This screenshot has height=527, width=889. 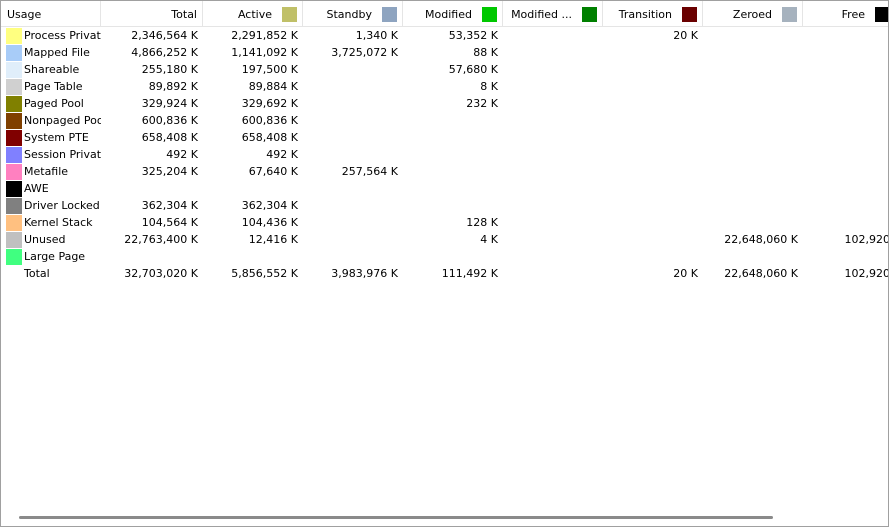 I want to click on value-cell: 22,648,060 K, so click(x=761, y=273).